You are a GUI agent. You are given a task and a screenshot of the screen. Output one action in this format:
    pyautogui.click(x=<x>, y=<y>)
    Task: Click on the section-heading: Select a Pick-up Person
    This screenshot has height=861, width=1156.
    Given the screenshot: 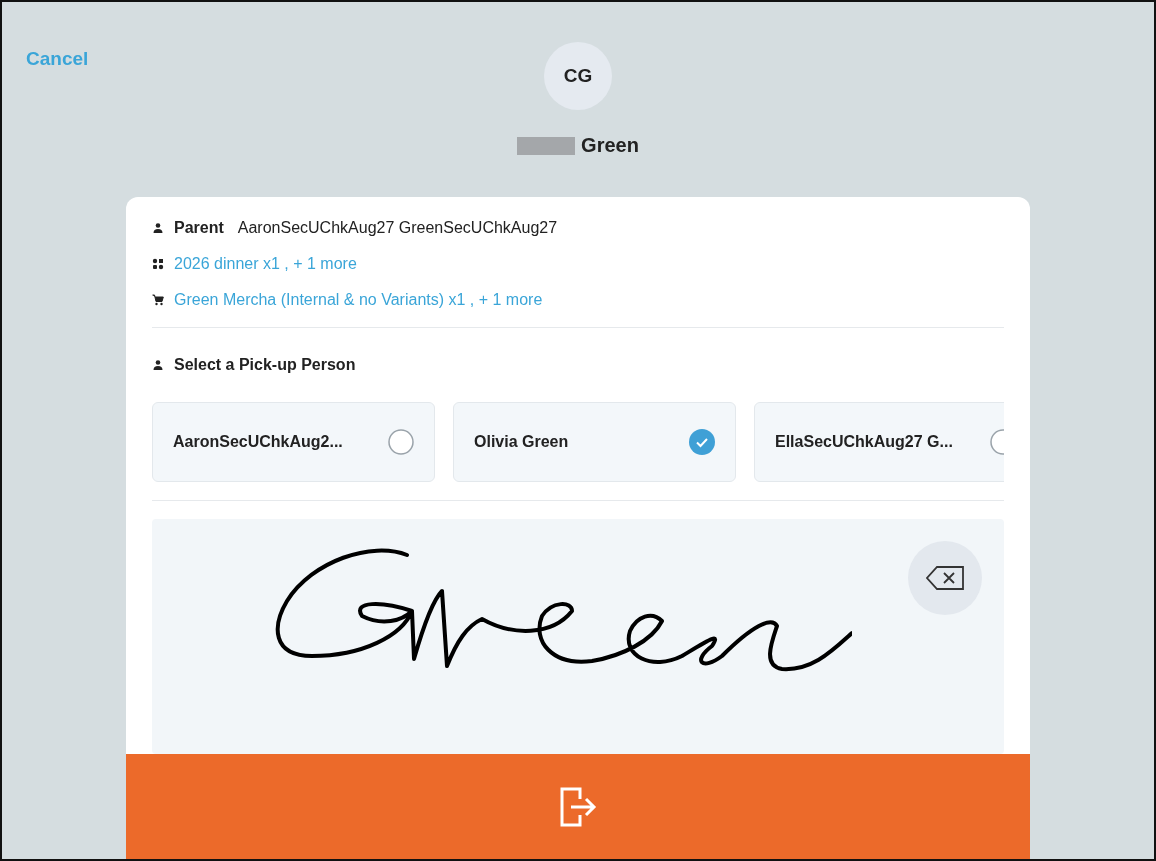 What is the action you would take?
    pyautogui.click(x=265, y=365)
    